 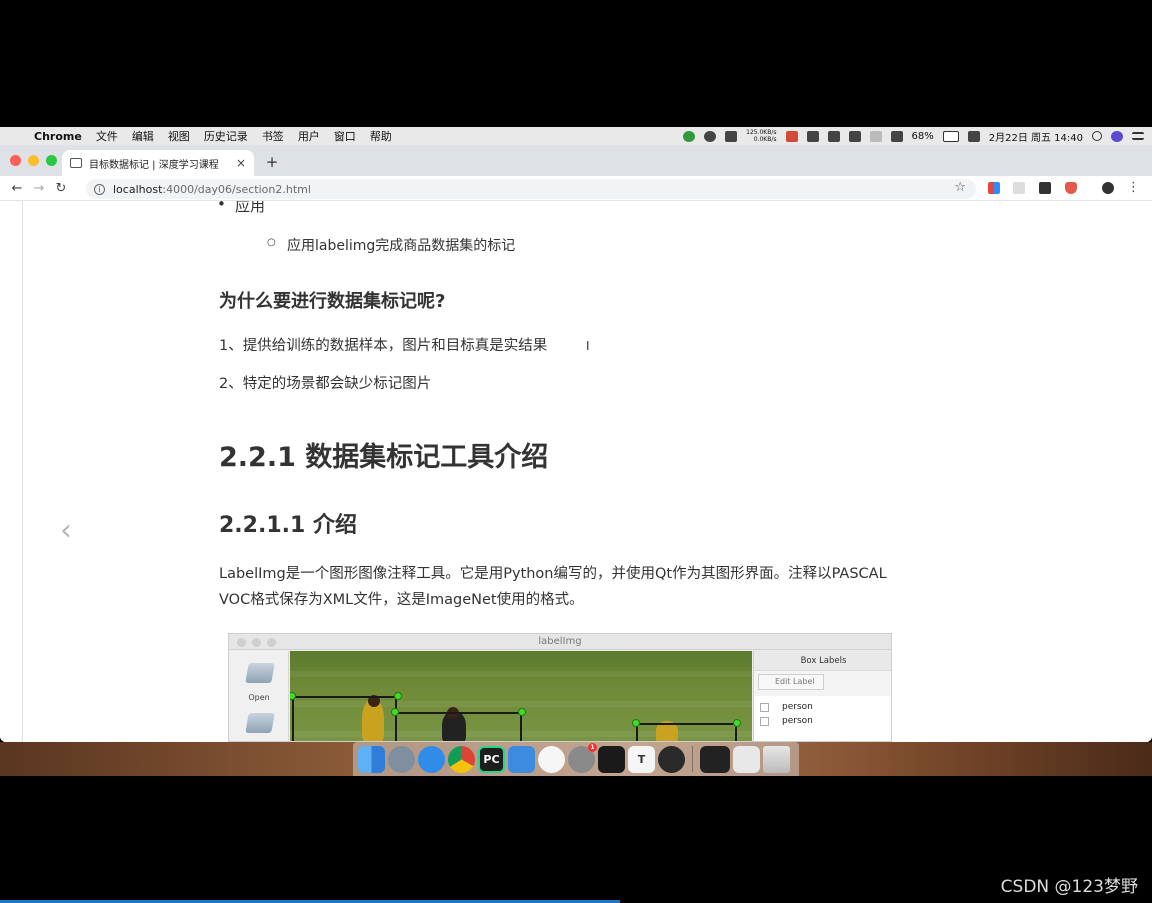 What do you see at coordinates (1069, 887) in the screenshot?
I see `watermark: CSDN @123梦野` at bounding box center [1069, 887].